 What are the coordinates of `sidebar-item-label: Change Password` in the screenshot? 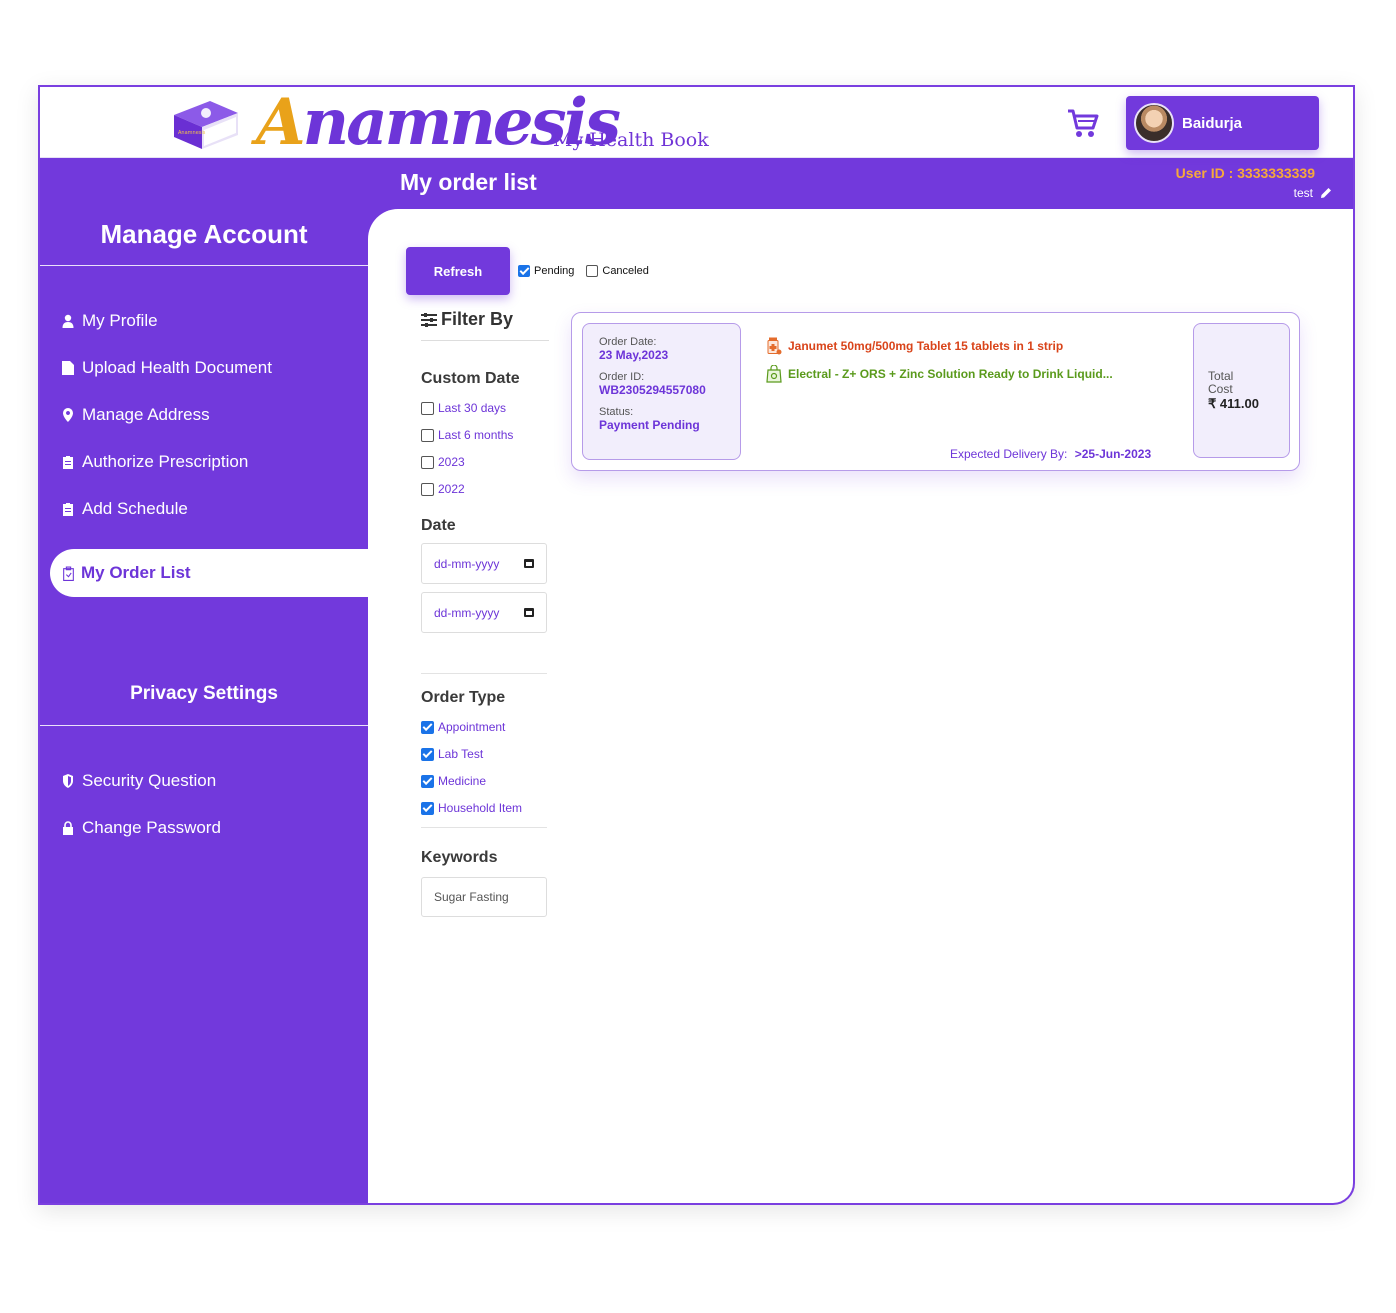 It's located at (151, 827).